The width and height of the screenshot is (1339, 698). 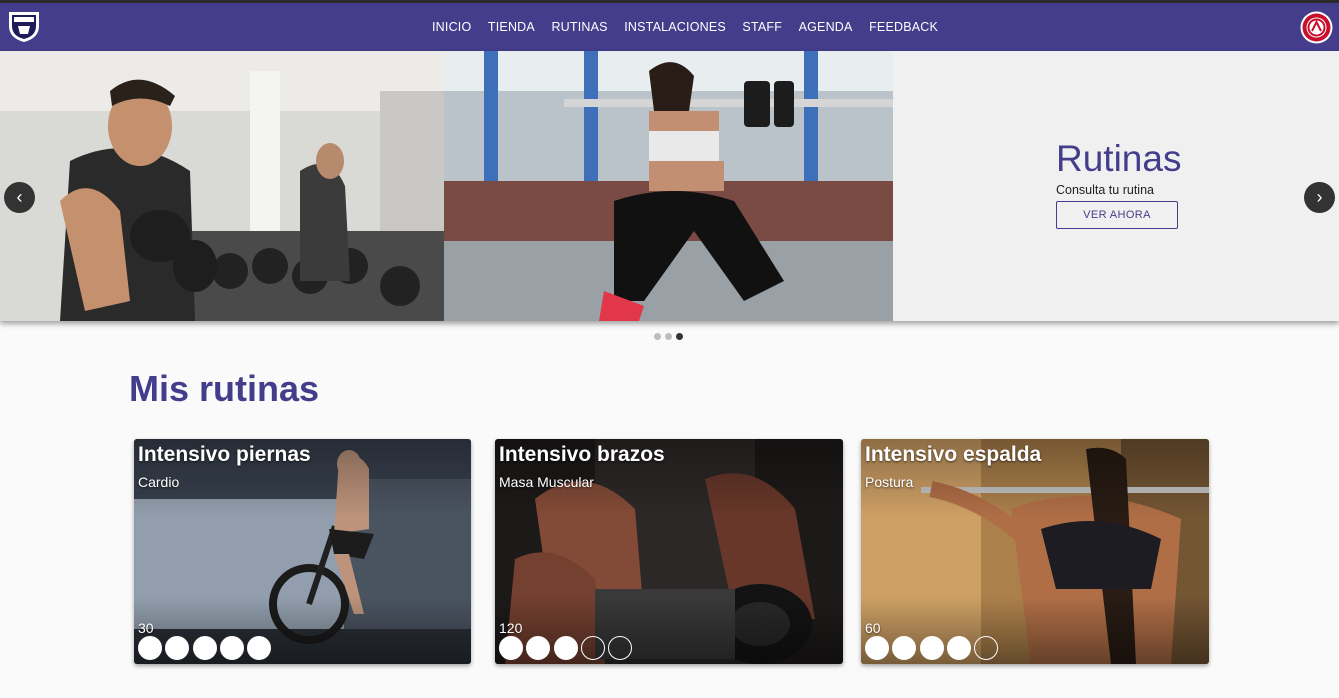 I want to click on routine-card-piernas: Intensivo piernas Cardio 30, so click(x=302, y=551).